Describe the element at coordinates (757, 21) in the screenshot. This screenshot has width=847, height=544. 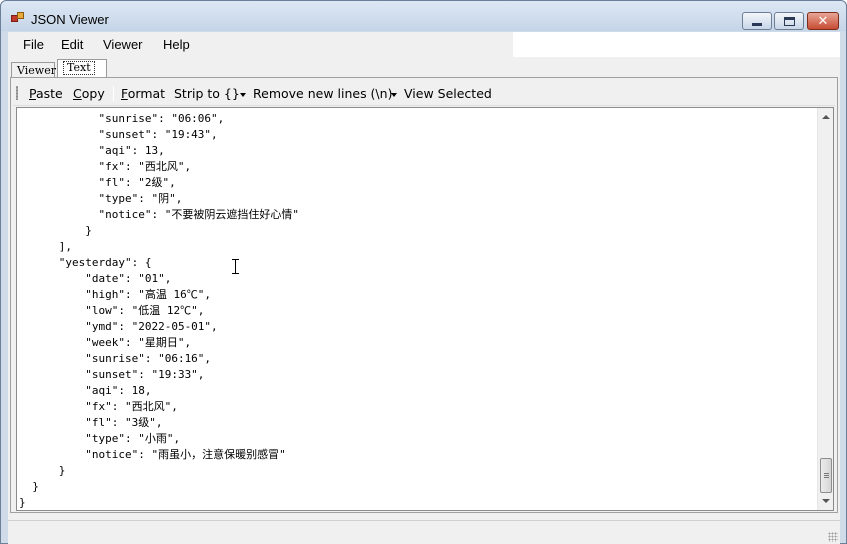
I see `minimize-button` at that location.